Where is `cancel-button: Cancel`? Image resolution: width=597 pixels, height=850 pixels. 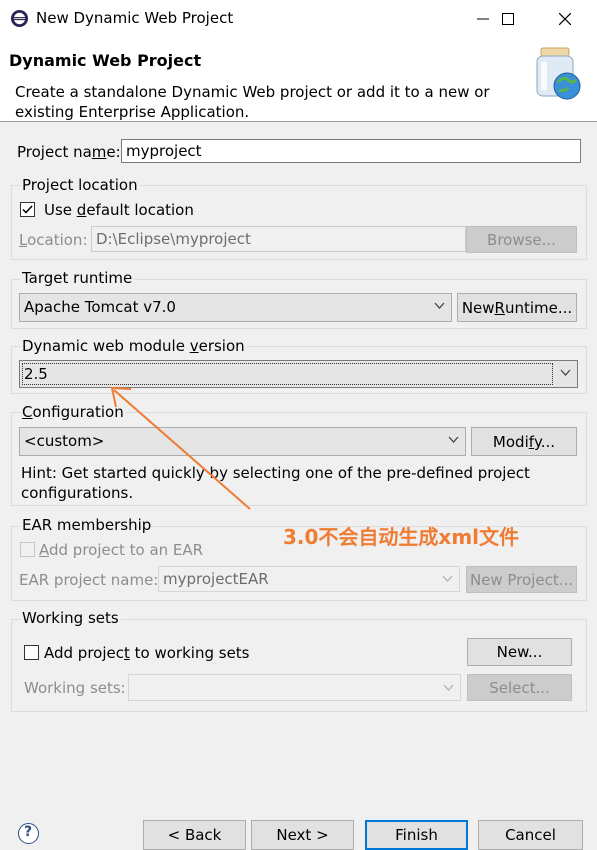 cancel-button: Cancel is located at coordinates (530, 835).